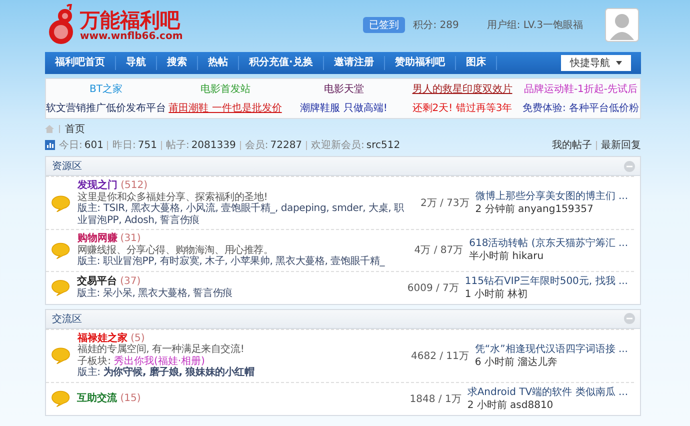 The height and width of the screenshot is (426, 690). I want to click on forum-name: 购物网赚, so click(97, 238).